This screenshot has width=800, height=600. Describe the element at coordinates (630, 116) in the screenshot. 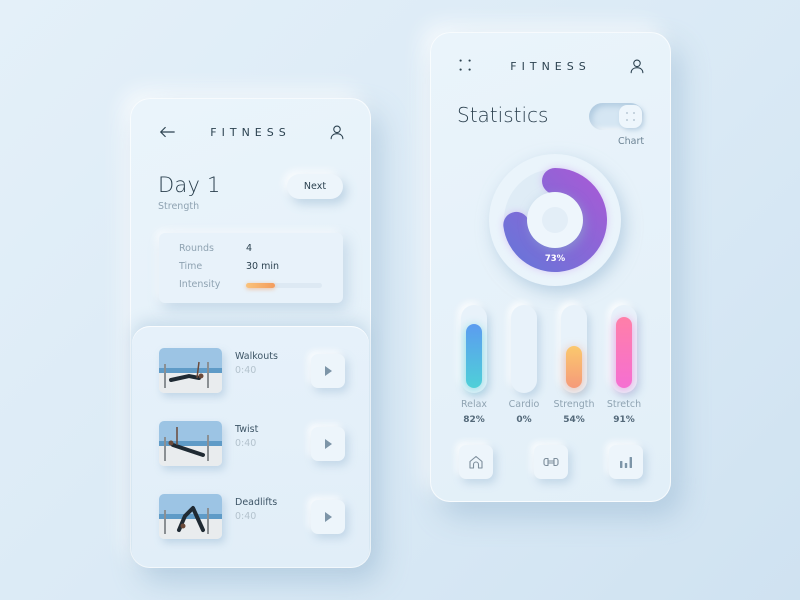

I see `toggle-knob` at that location.